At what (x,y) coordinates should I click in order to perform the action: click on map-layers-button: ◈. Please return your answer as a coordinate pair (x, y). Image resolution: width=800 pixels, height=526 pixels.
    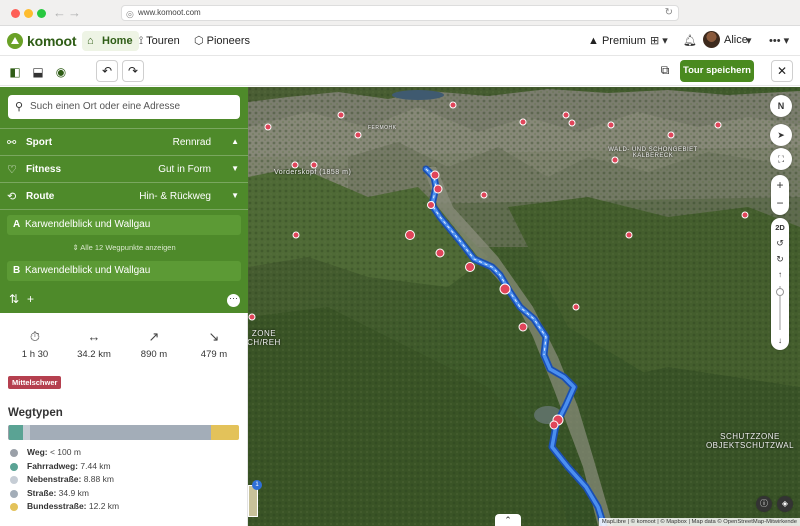
    Looking at the image, I should click on (785, 504).